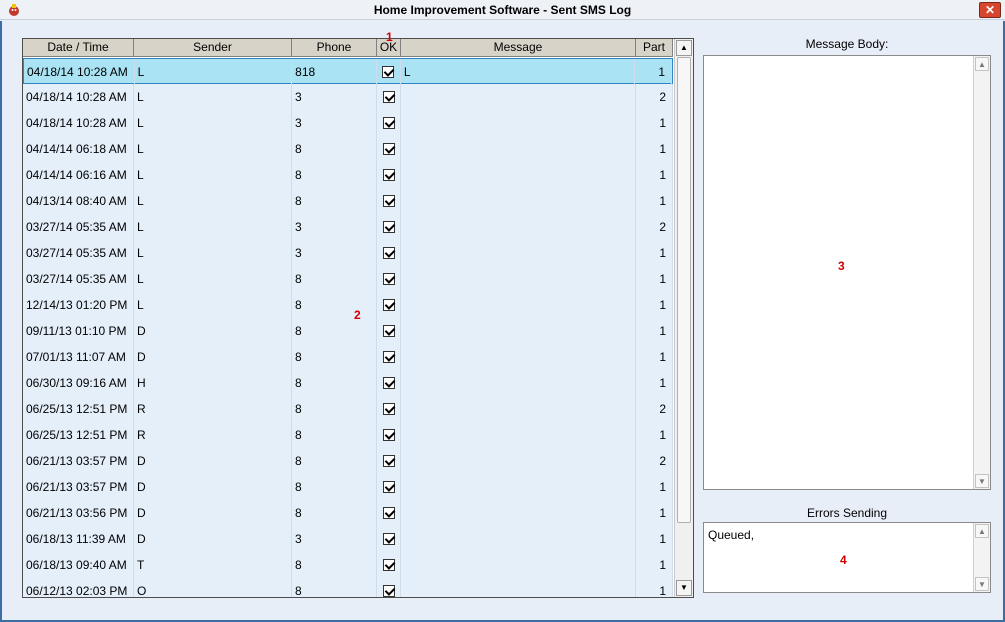 This screenshot has width=1005, height=622. I want to click on message-body-label: Message Body:, so click(847, 44).